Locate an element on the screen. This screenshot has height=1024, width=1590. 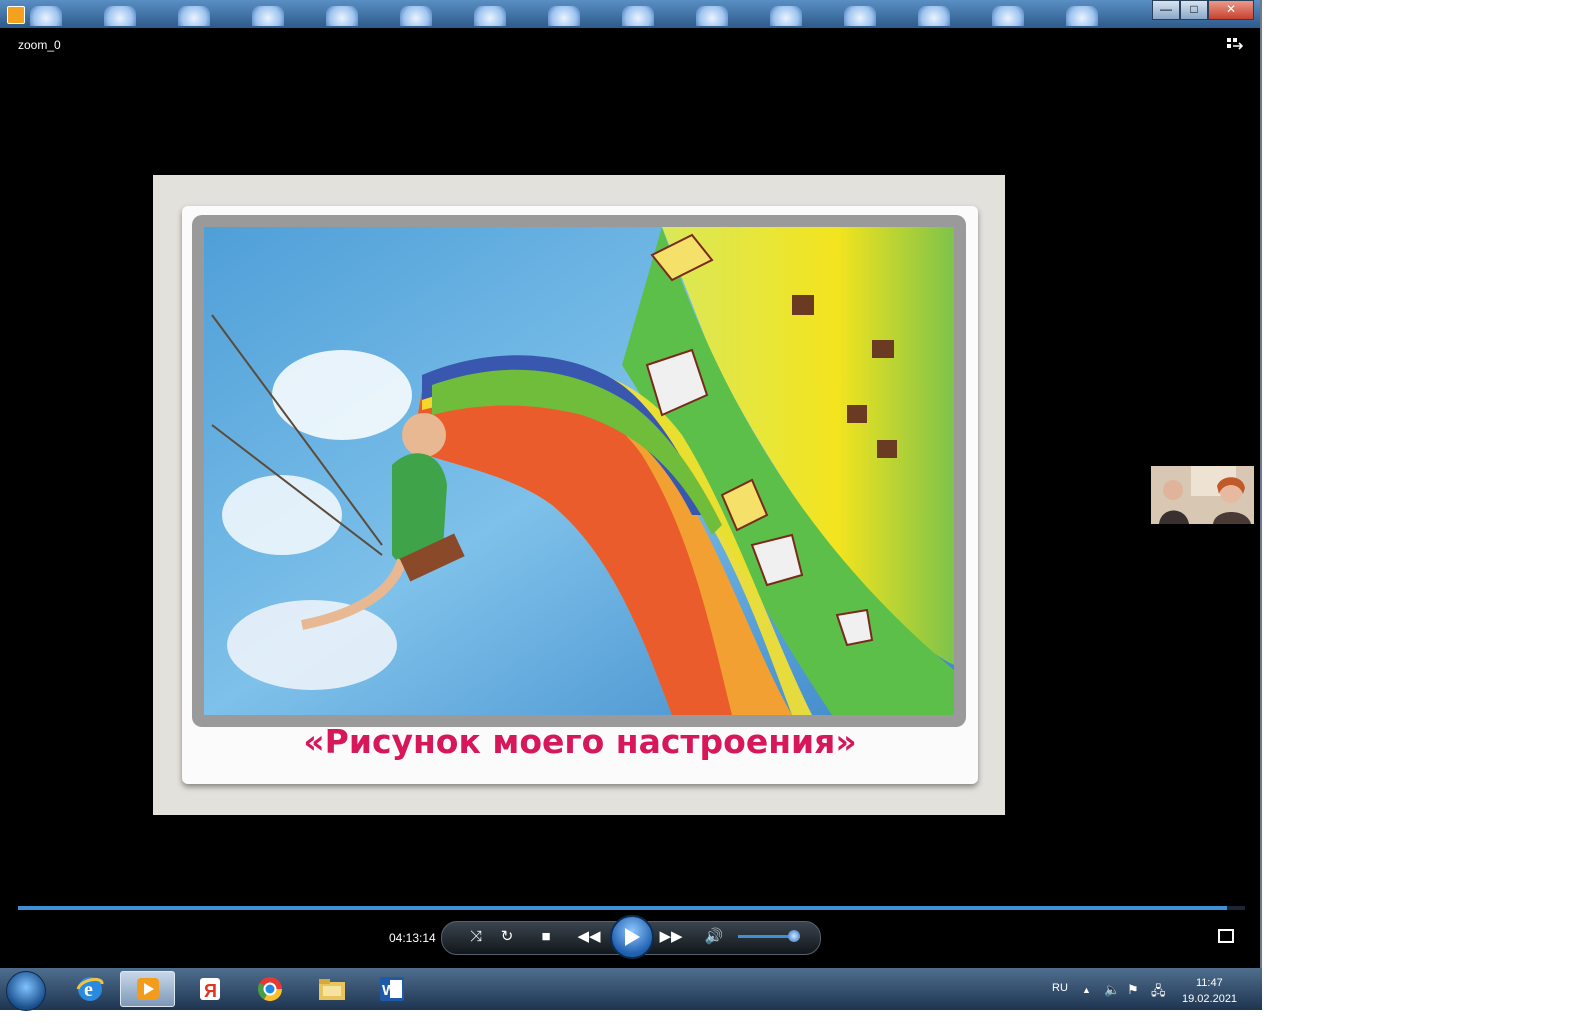
volume-slider-thumb is located at coordinates (793, 936).